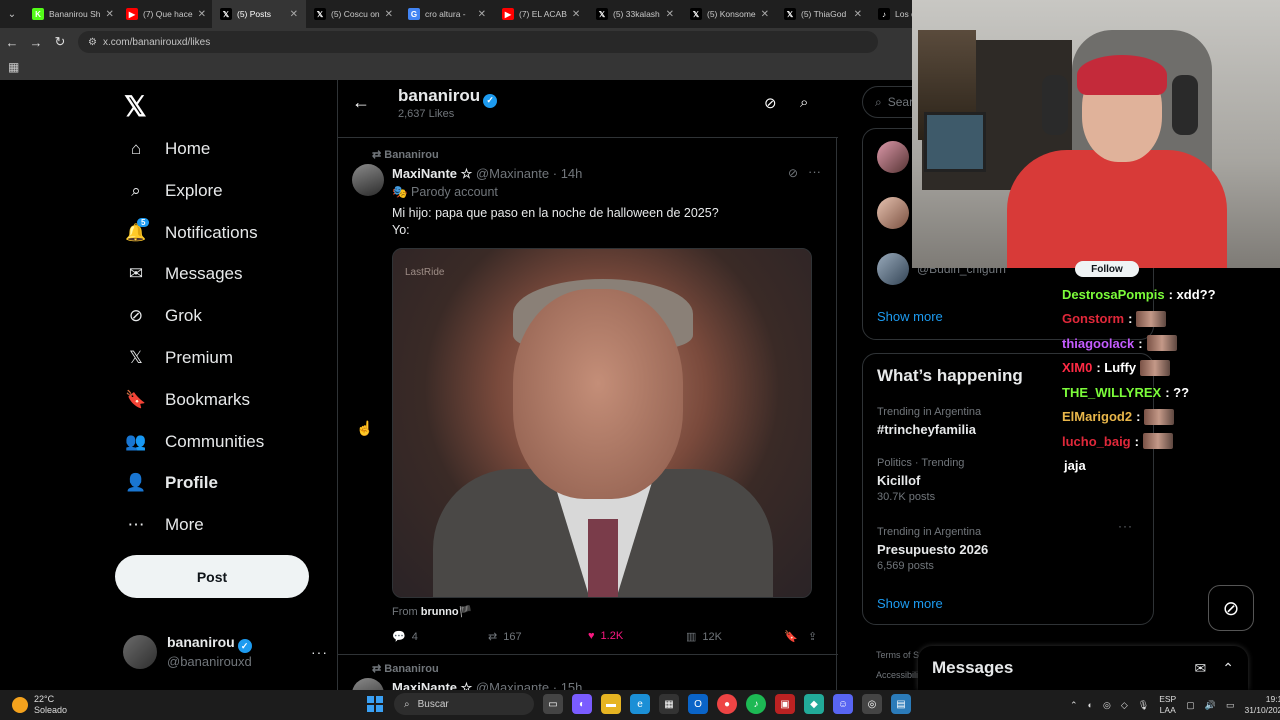  I want to click on mic-icon: 🎙, so click(1143, 705).